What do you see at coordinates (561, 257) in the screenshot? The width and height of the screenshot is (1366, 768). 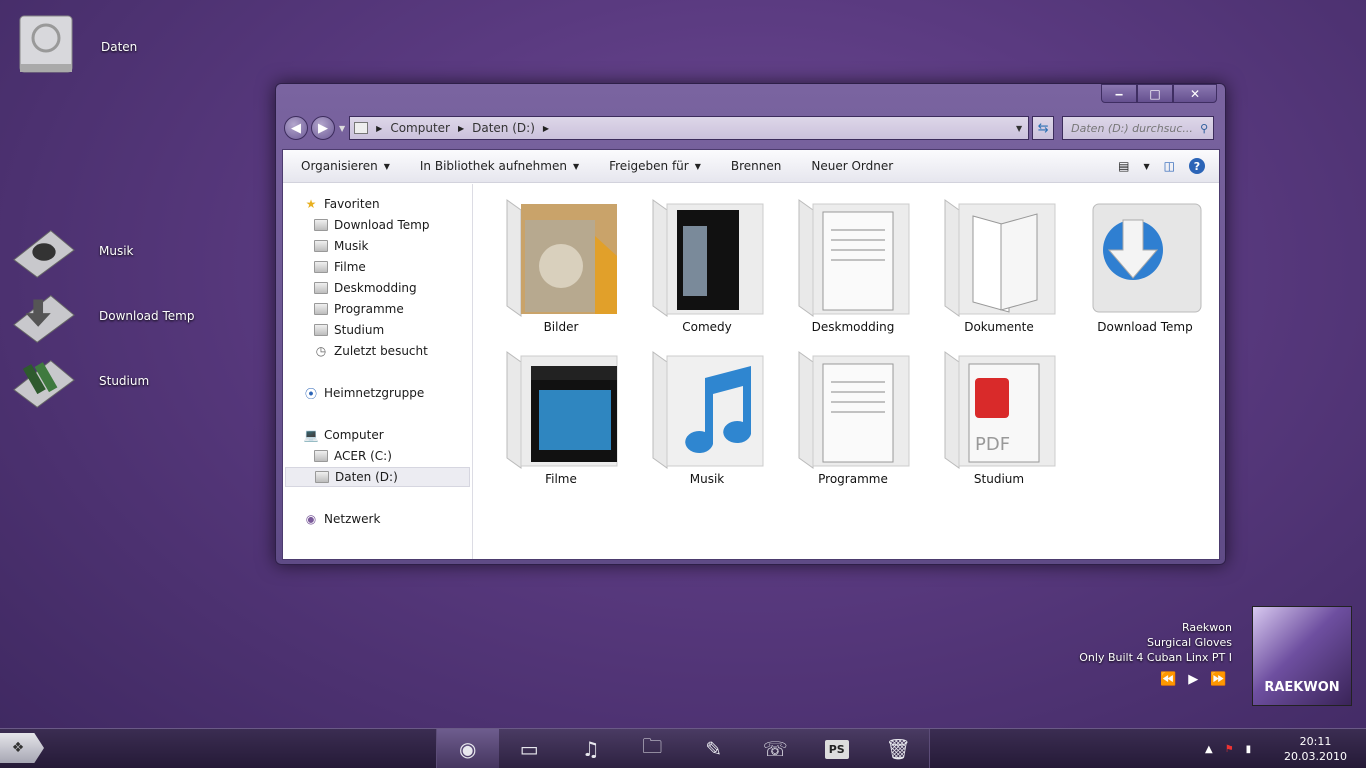 I see `photo-folder-icon` at bounding box center [561, 257].